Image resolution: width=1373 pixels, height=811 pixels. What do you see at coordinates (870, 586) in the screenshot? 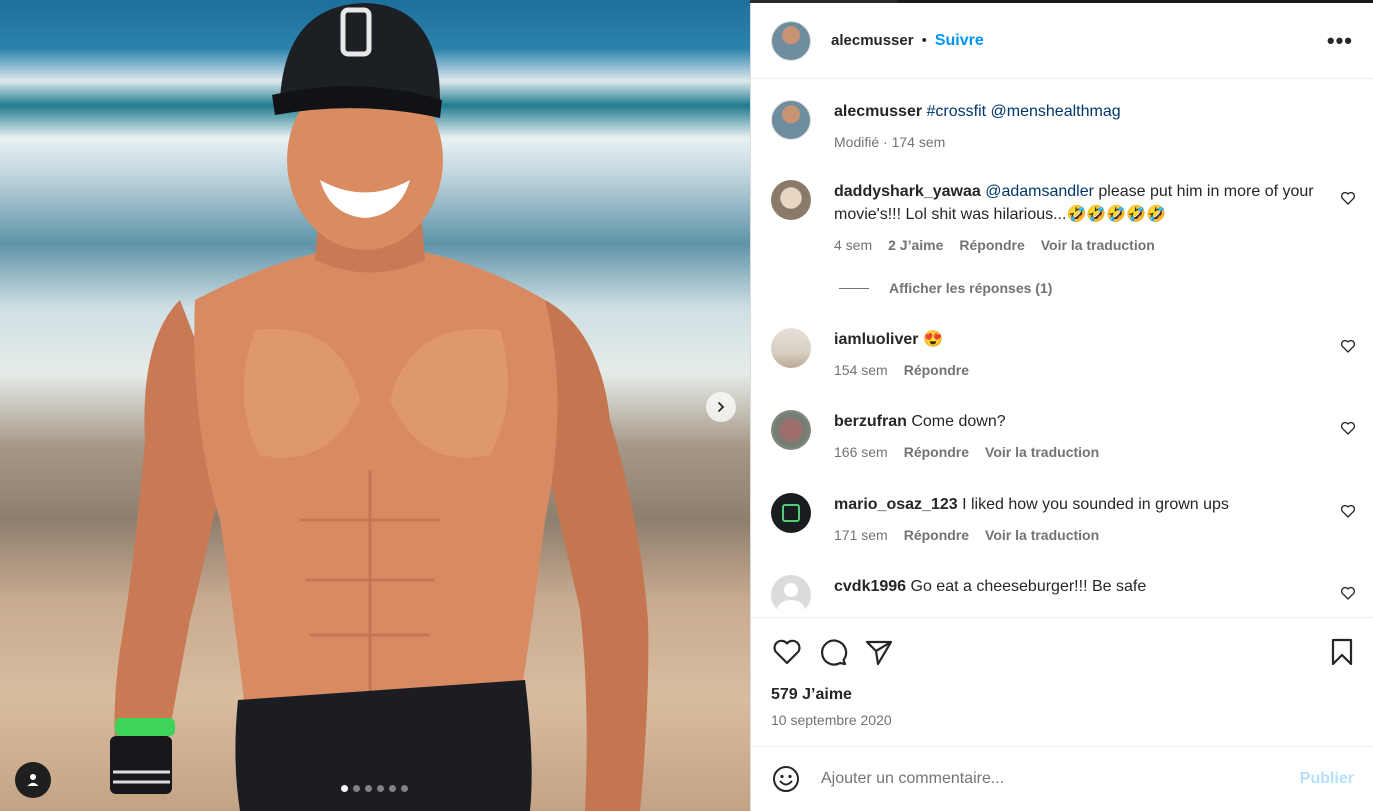
I see `comment-username: cvdk1996` at bounding box center [870, 586].